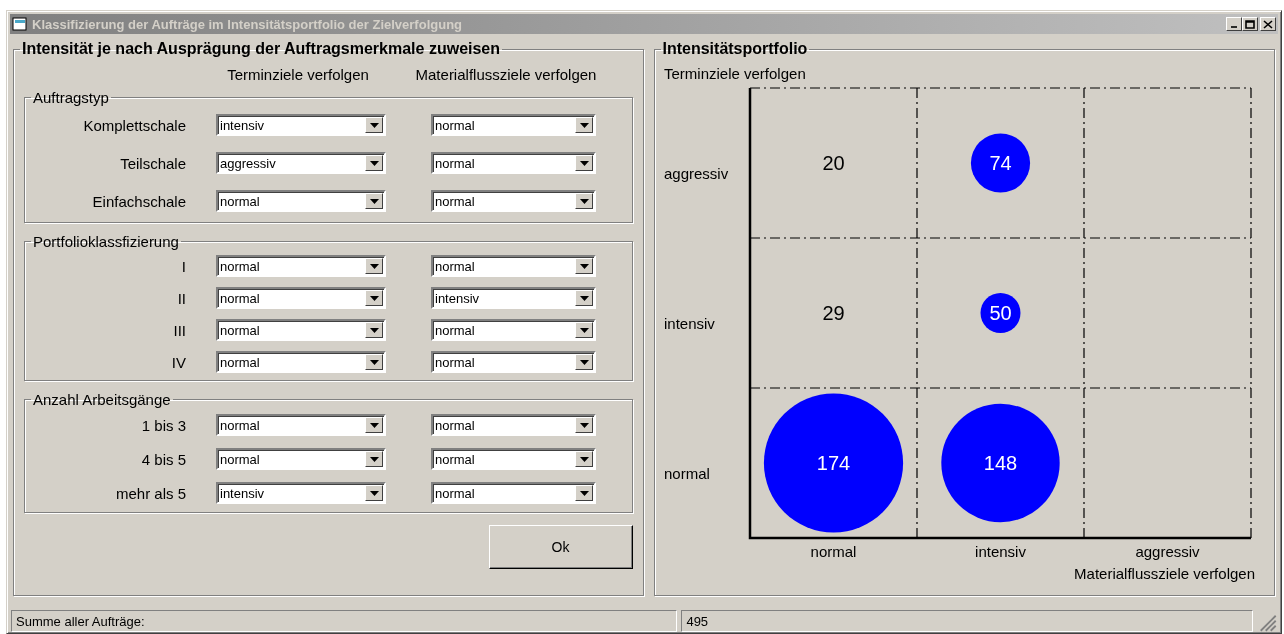  Describe the element at coordinates (106, 241) in the screenshot. I see `group-title: Portfolioklassfizierung` at that location.